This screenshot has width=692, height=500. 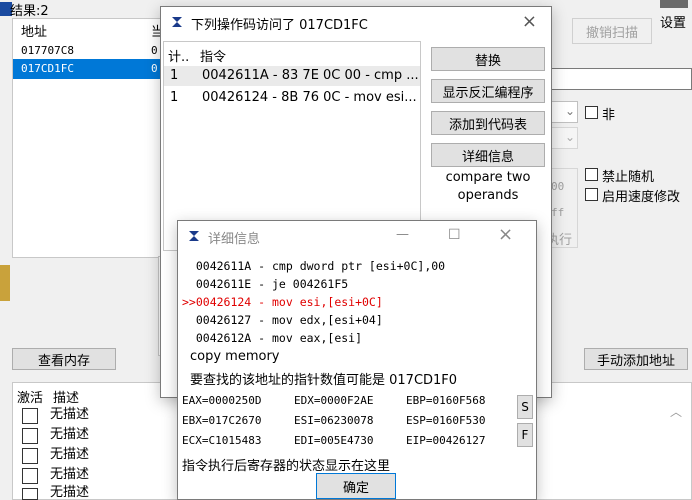 I want to click on value-type-dropdown: ⌄, so click(x=563, y=138).